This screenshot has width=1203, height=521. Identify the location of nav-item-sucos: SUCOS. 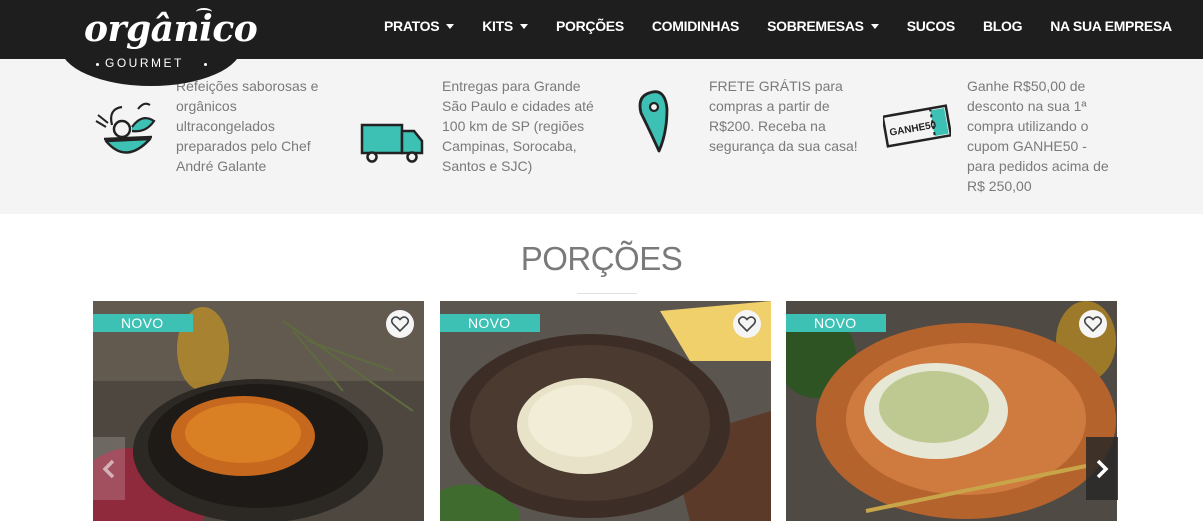
(931, 26).